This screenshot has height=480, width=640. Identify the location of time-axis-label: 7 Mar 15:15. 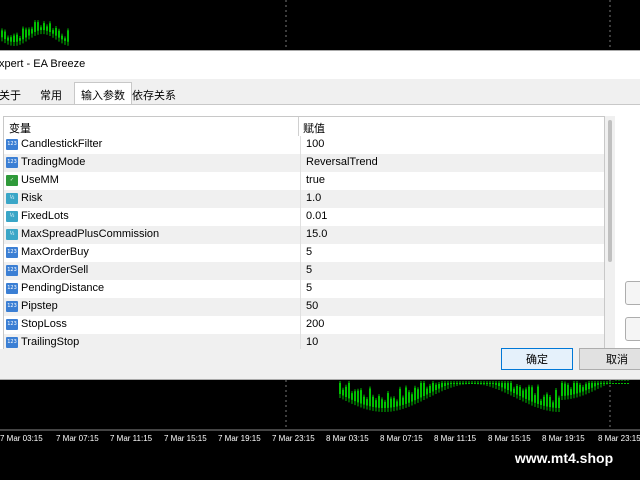
(185, 438).